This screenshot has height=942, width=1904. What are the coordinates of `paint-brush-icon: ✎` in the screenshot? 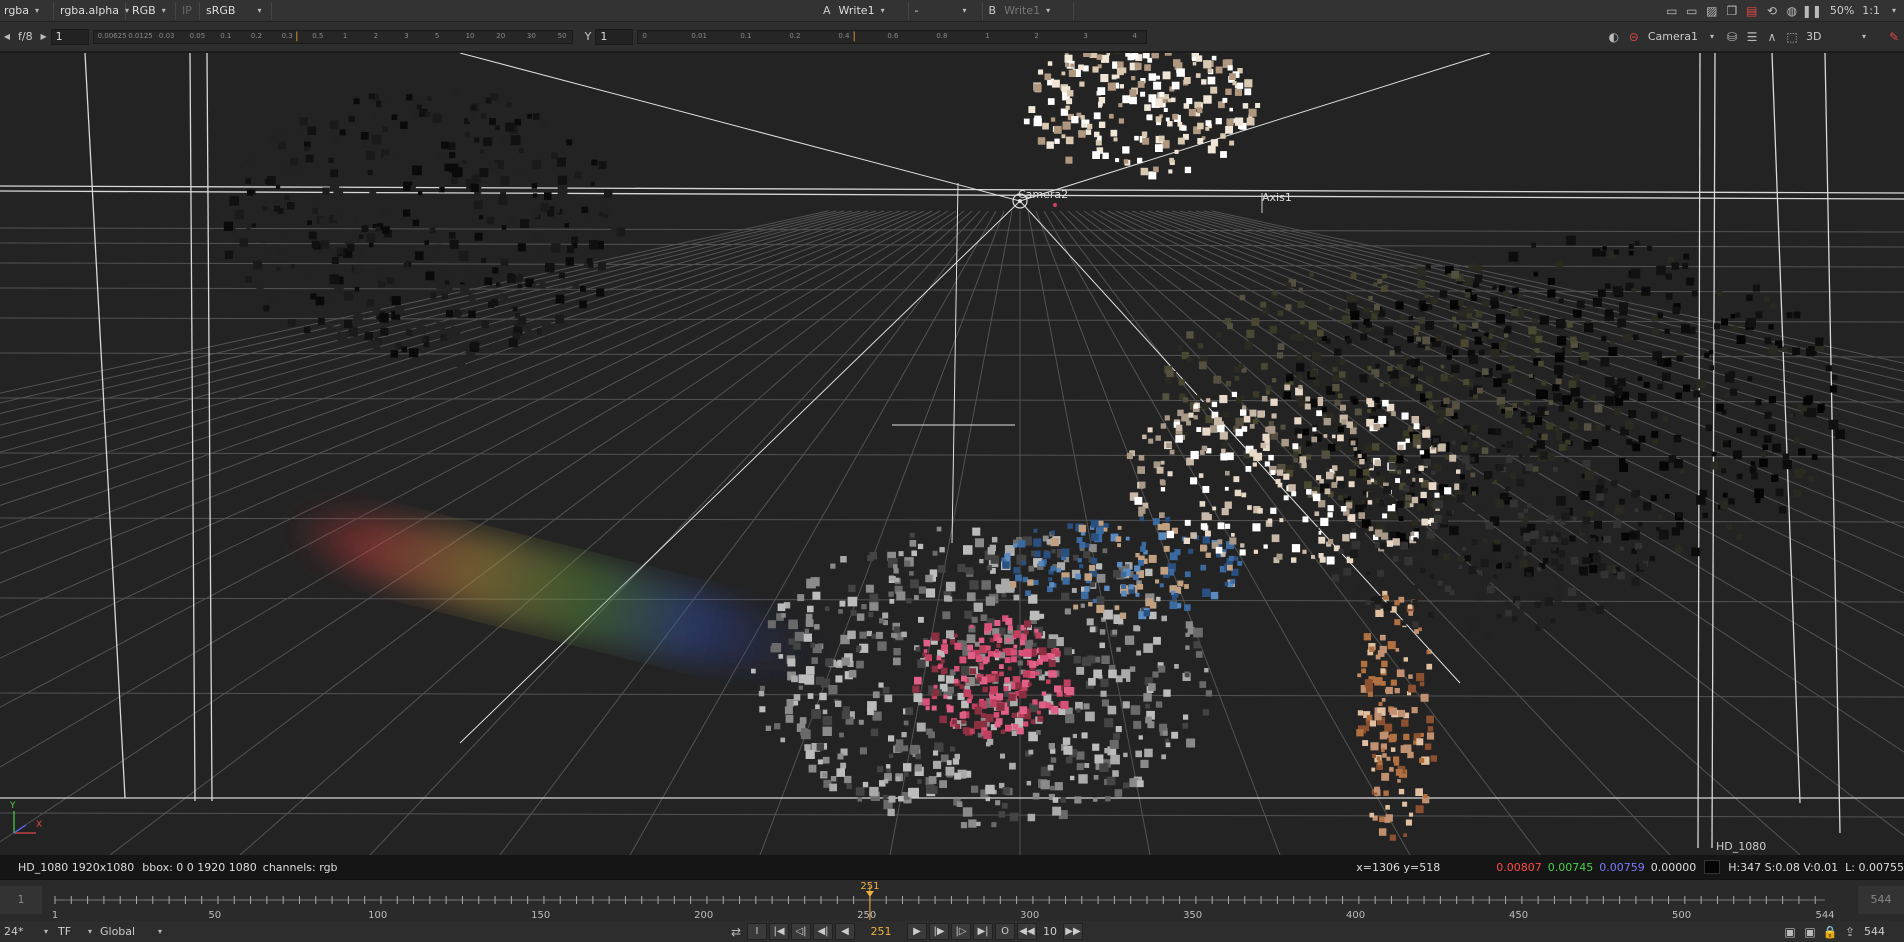 It's located at (1894, 37).